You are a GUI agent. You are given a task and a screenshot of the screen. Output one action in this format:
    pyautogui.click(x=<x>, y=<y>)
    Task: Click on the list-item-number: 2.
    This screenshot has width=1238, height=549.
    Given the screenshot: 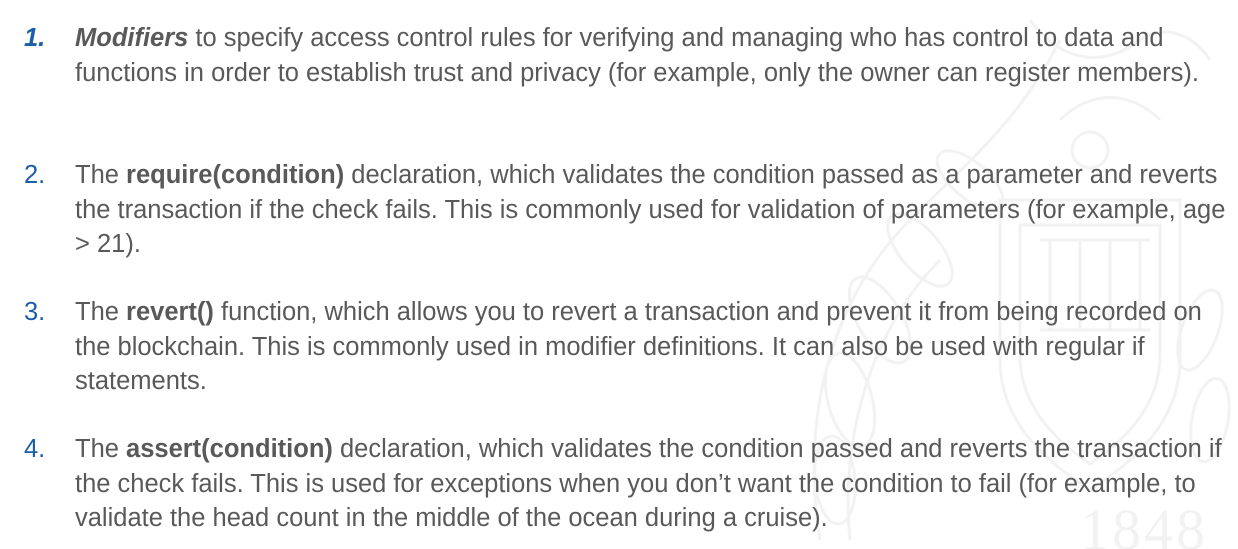 What is the action you would take?
    pyautogui.click(x=35, y=175)
    